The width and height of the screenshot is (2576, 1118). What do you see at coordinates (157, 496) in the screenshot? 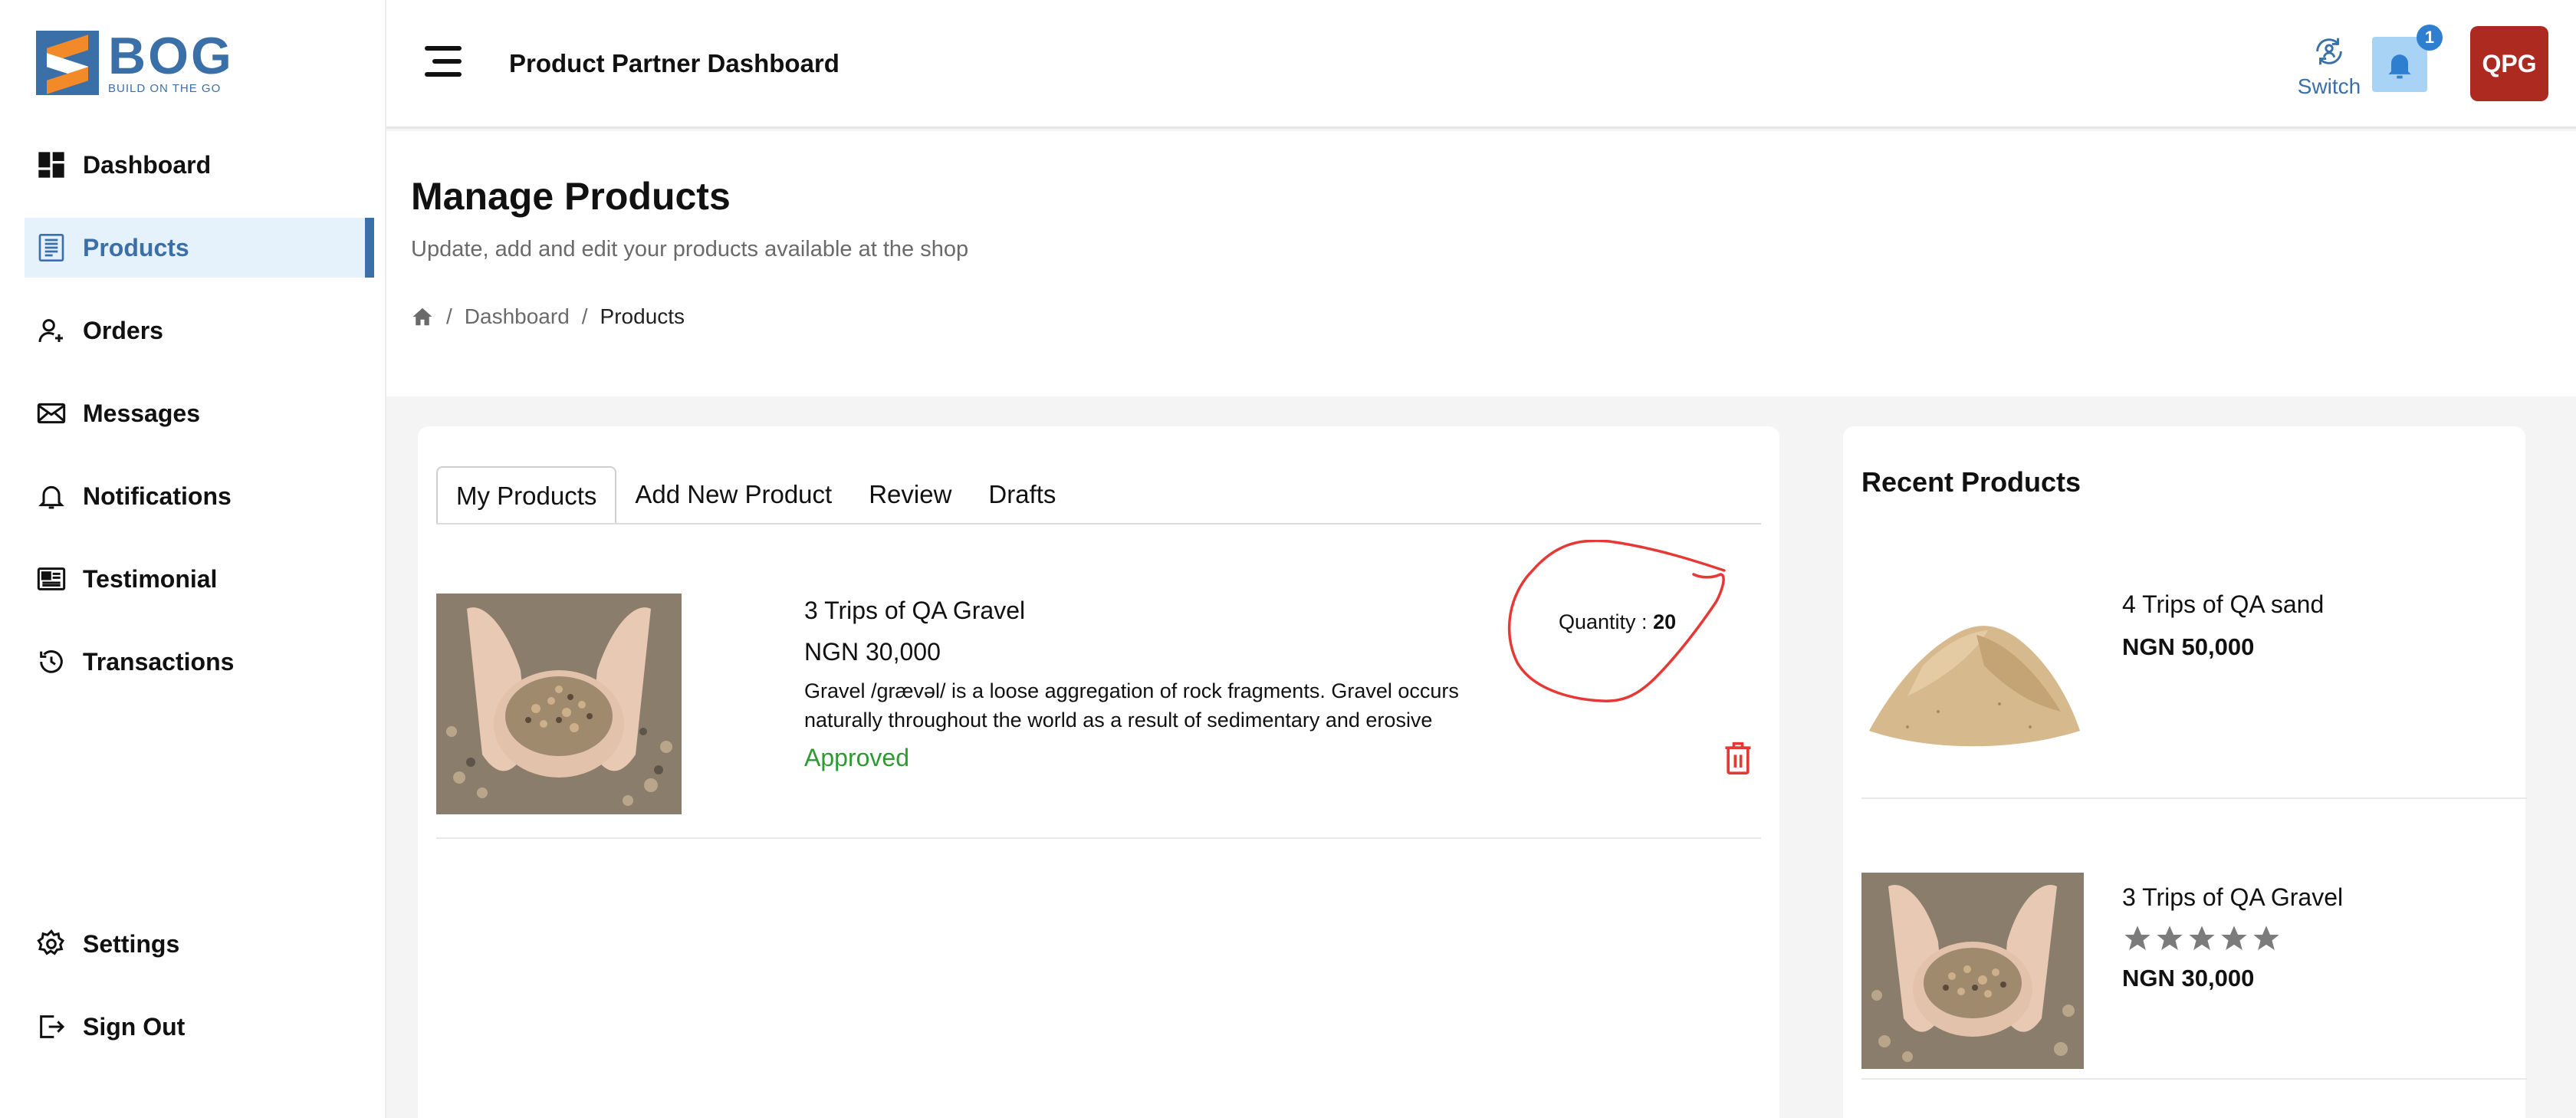
I see `sidebar-item-label: Notifications` at bounding box center [157, 496].